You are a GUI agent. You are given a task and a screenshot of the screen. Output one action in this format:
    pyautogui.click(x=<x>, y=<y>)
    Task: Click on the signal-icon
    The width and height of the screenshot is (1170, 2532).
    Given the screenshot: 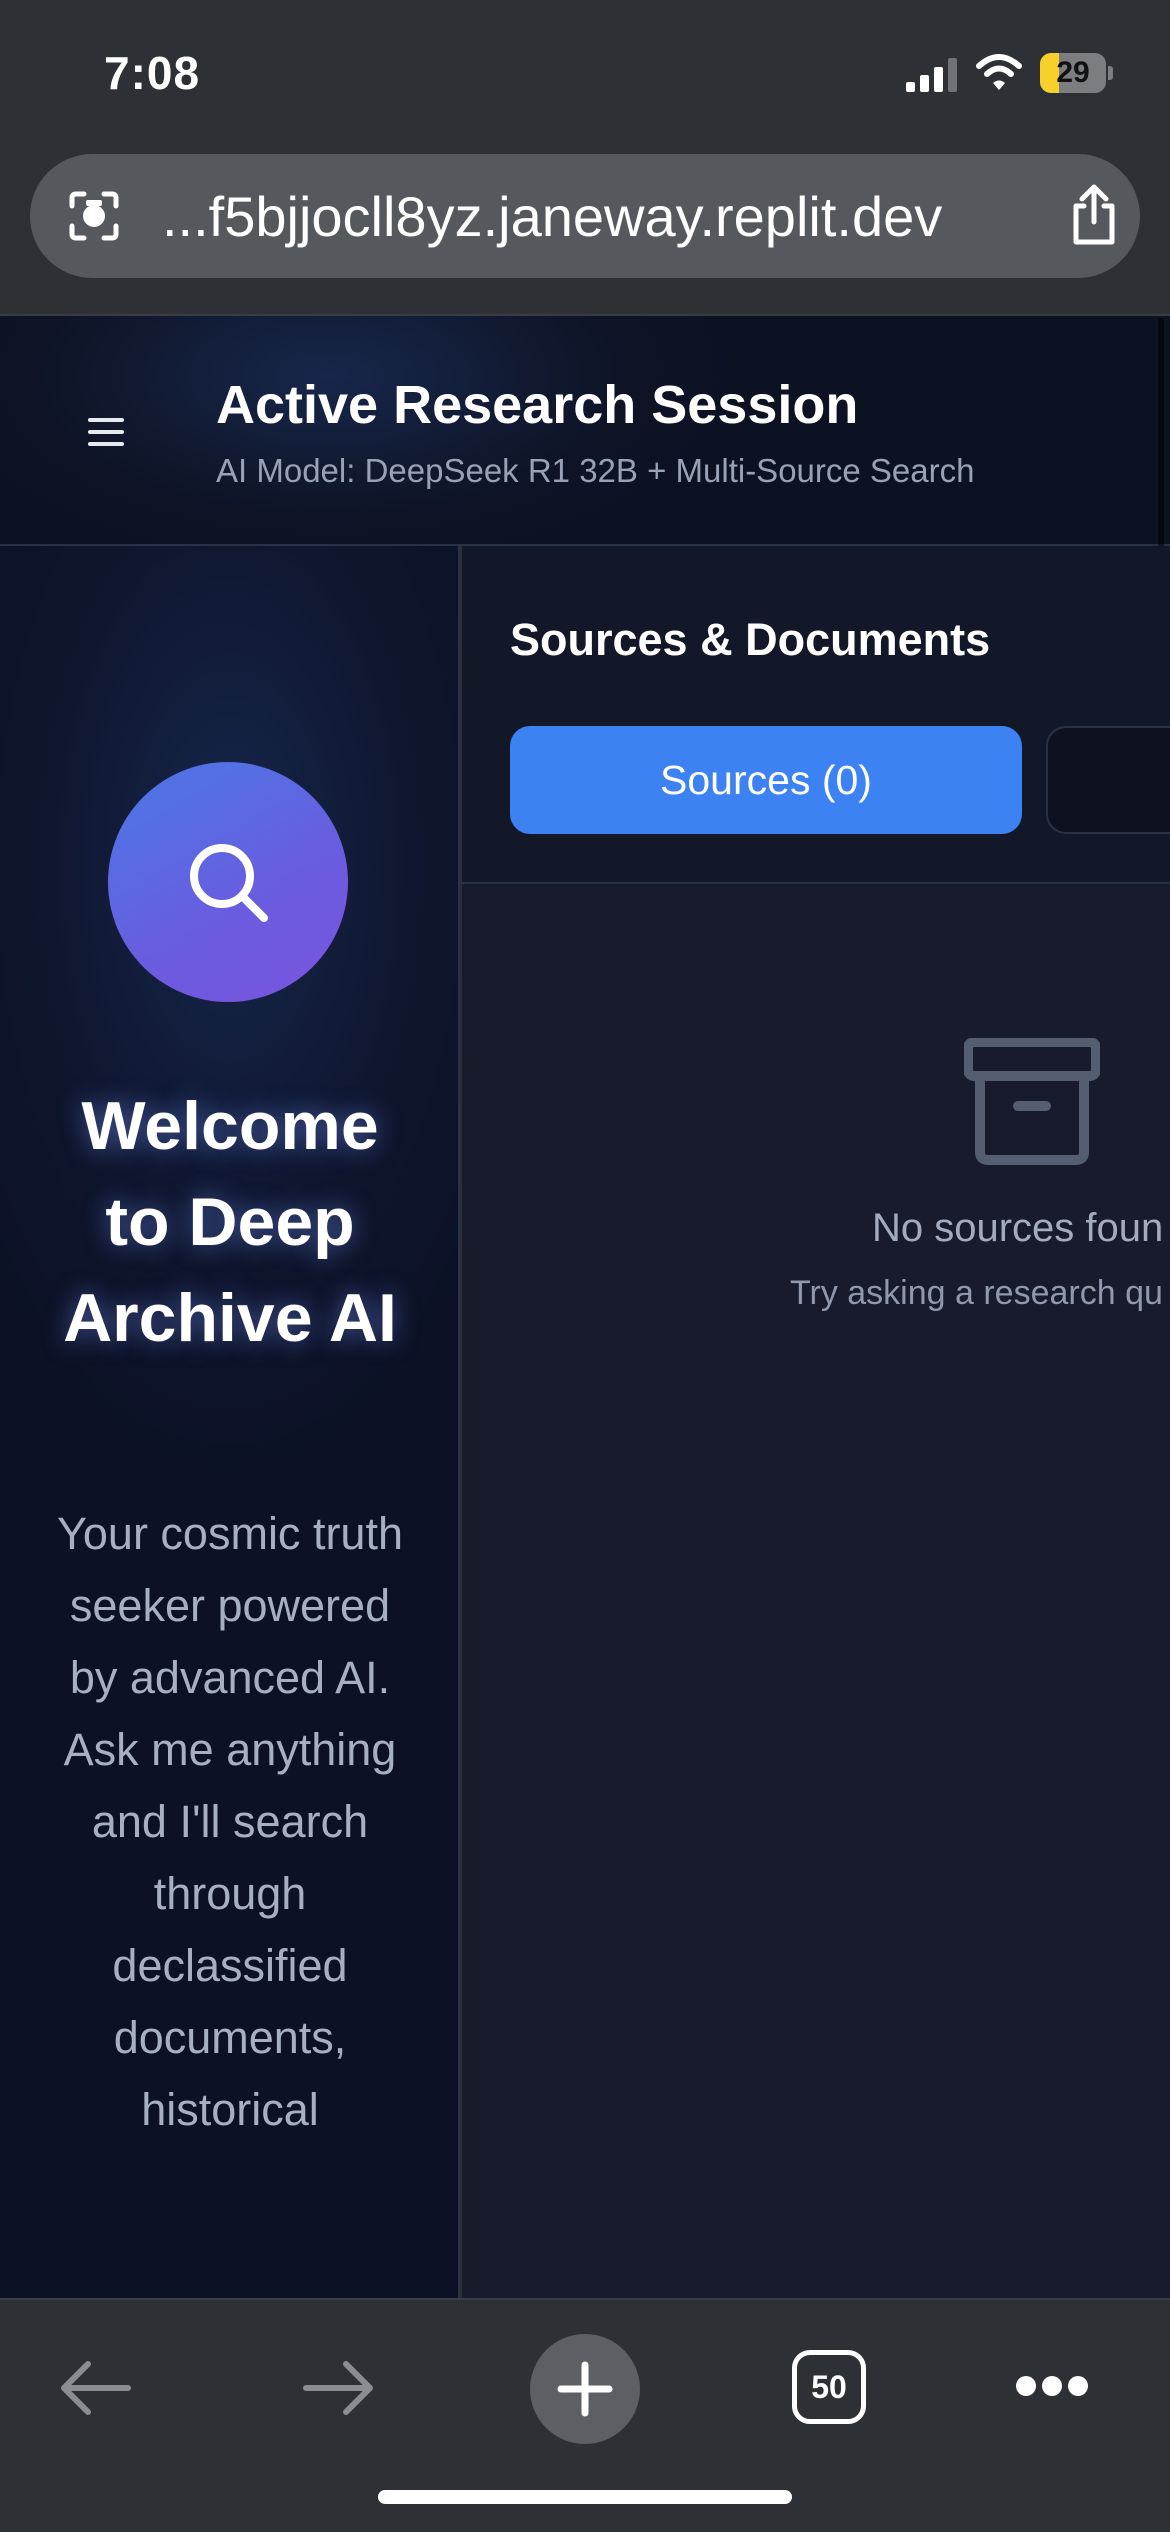 What is the action you would take?
    pyautogui.click(x=931, y=75)
    